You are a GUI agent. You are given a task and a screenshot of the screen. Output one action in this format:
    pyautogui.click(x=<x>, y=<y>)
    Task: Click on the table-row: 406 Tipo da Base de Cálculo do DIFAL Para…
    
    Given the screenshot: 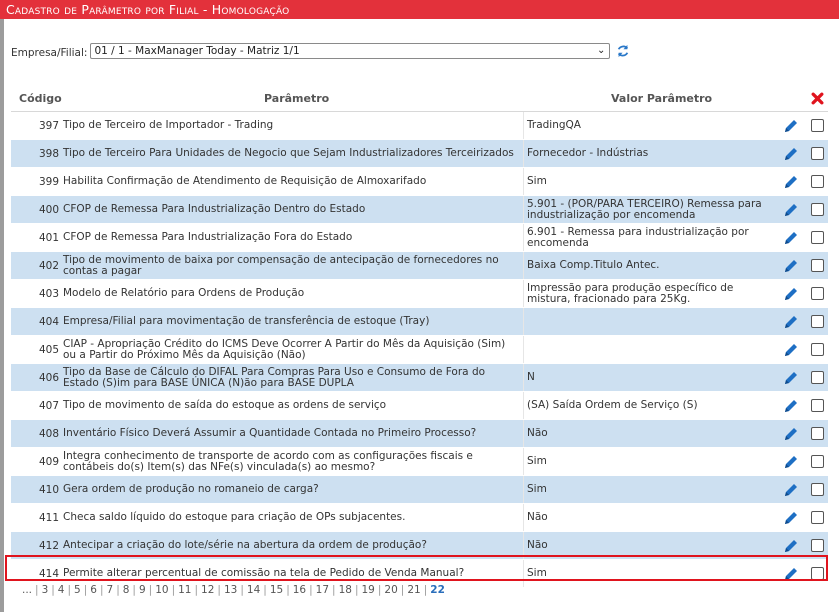 What is the action you would take?
    pyautogui.click(x=419, y=378)
    